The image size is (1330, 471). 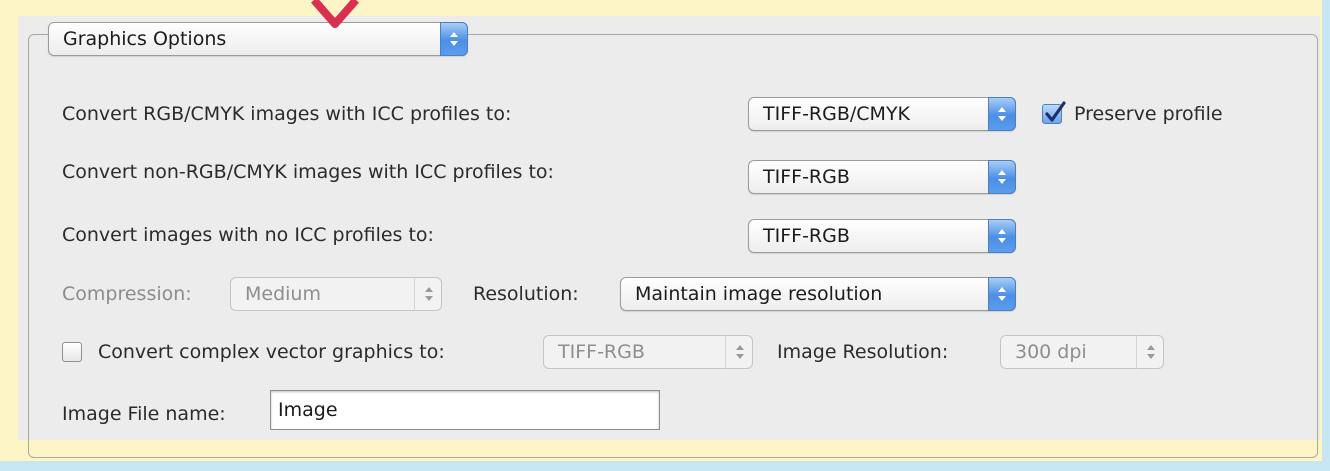 What do you see at coordinates (526, 294) in the screenshot?
I see `resolution-label: Resolution:` at bounding box center [526, 294].